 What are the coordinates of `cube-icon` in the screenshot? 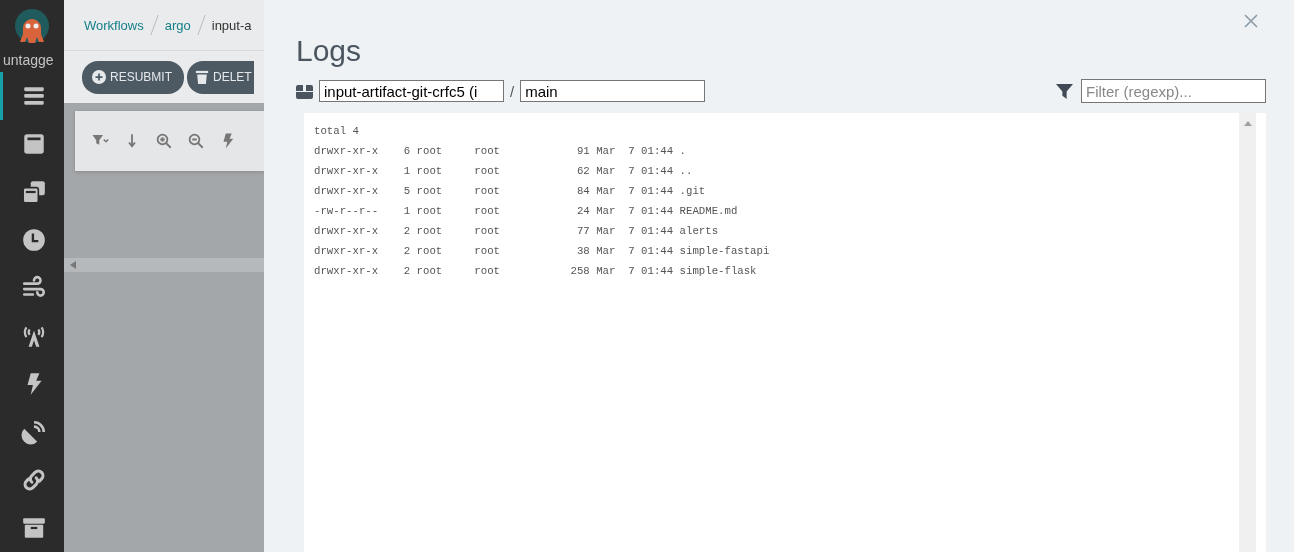 It's located at (304, 91).